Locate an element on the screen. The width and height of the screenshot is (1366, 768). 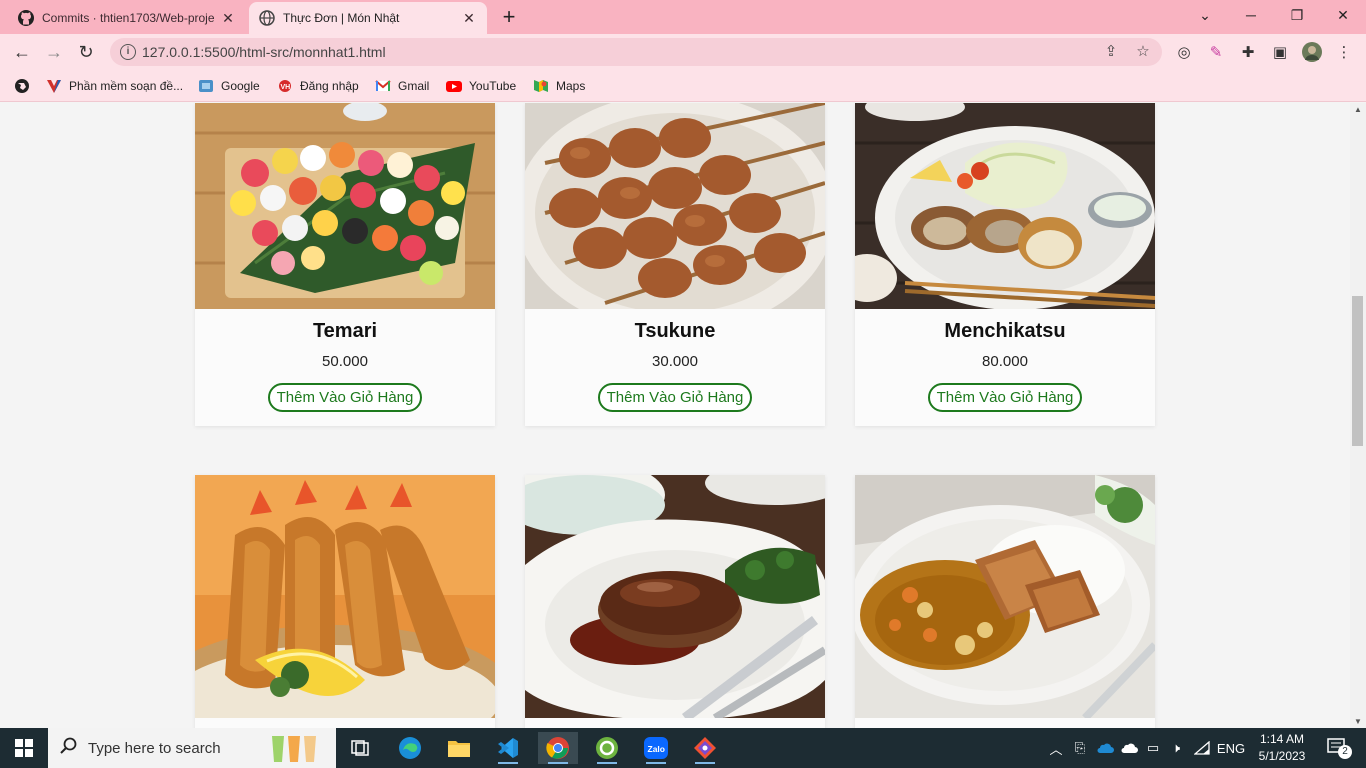
item-price: 30.000 is located at coordinates (675, 361).